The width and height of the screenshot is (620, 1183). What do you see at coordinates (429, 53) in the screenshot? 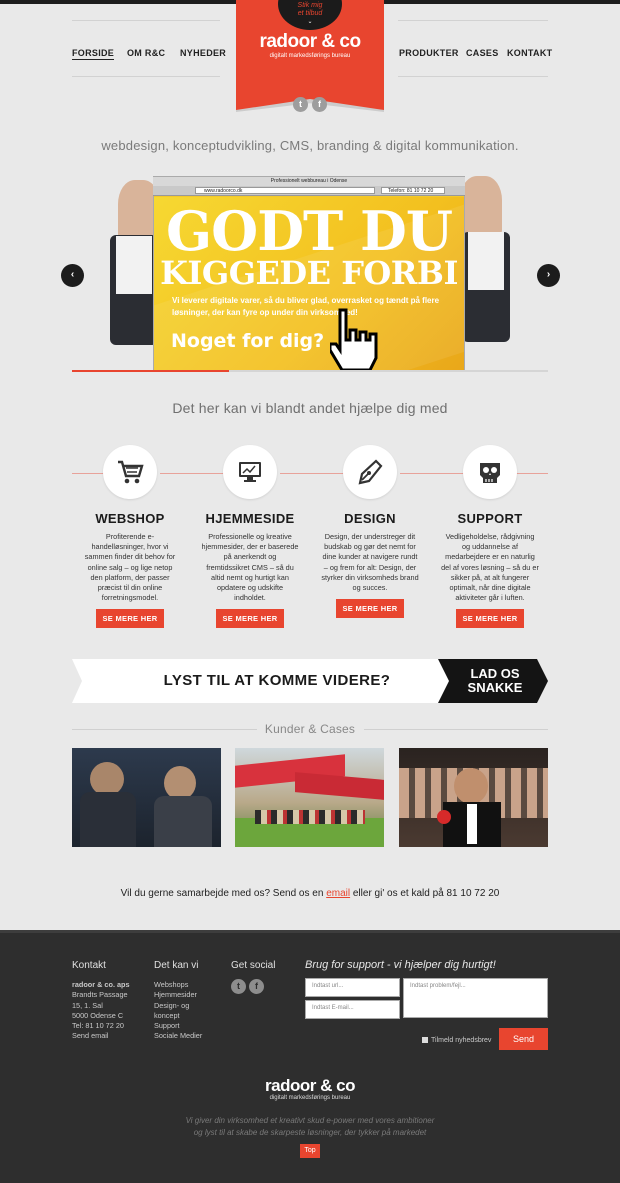
I see `nav-produkter: PRODUKTER` at bounding box center [429, 53].